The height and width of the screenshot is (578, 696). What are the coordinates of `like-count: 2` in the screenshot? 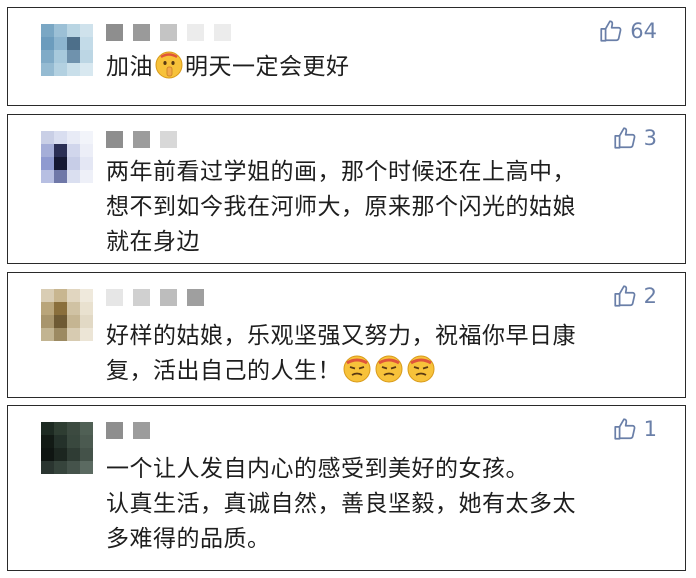 It's located at (650, 296).